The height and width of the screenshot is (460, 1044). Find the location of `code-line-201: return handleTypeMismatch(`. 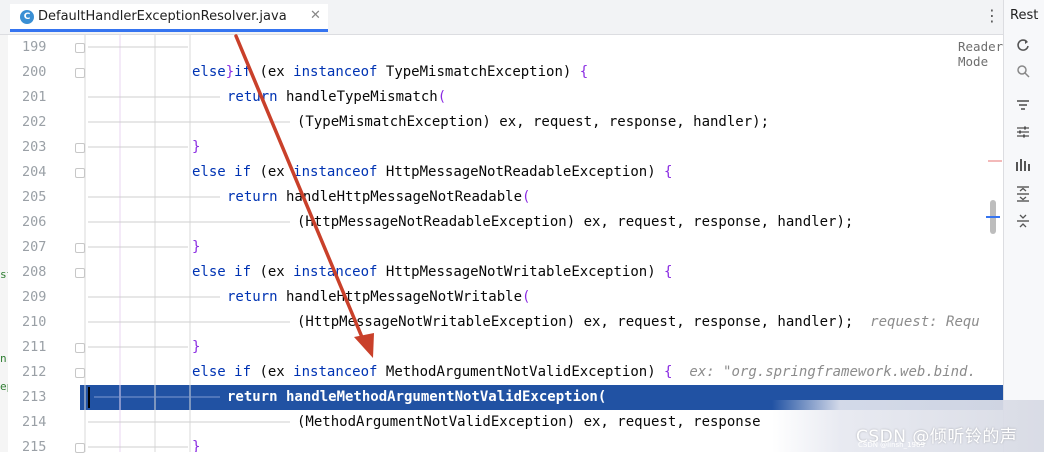

code-line-201: return handleTypeMismatch( is located at coordinates (336, 97).